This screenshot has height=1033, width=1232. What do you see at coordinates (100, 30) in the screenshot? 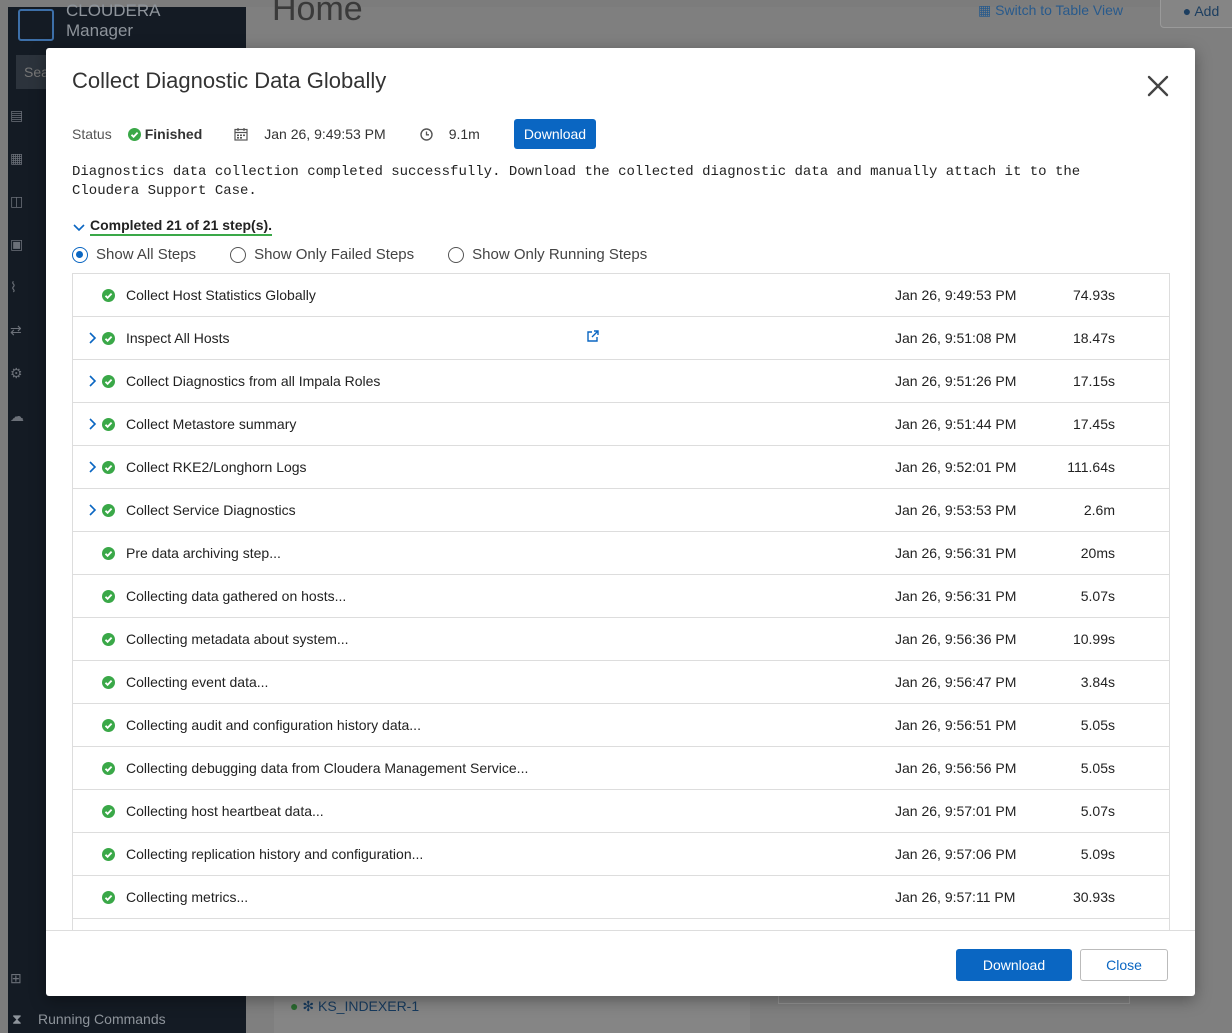
I see `brand-line-2: Manager` at bounding box center [100, 30].